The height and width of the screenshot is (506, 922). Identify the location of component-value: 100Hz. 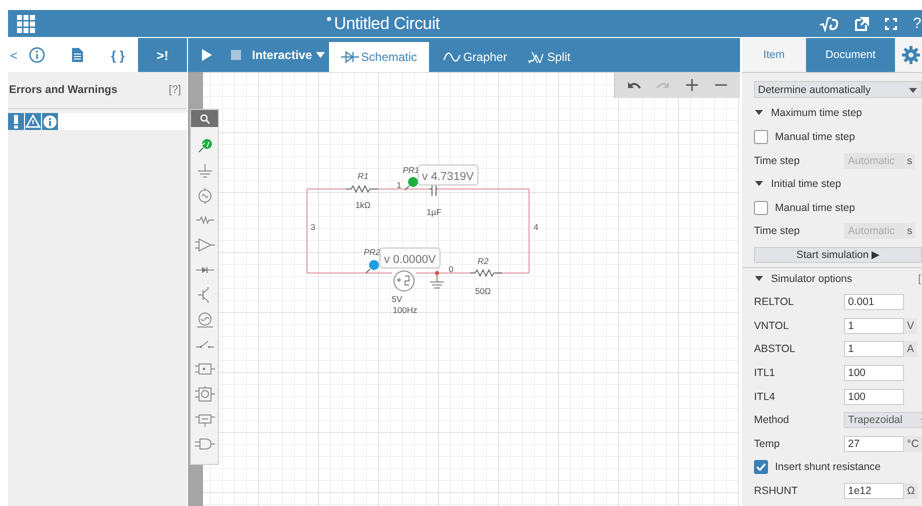
(405, 310).